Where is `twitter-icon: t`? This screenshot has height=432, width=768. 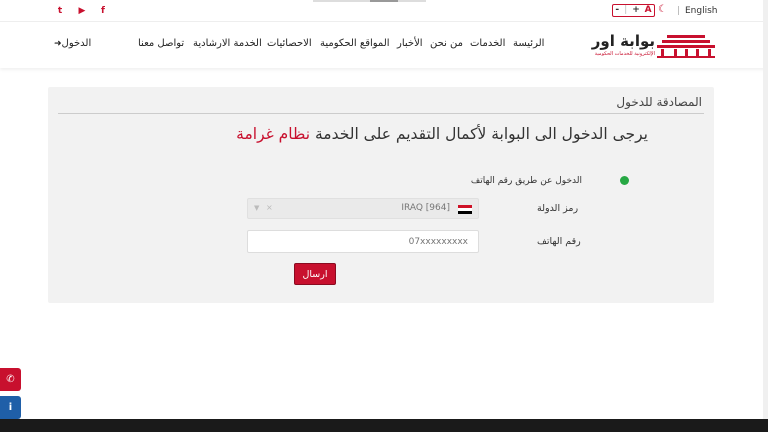
twitter-icon: t is located at coordinates (60, 11).